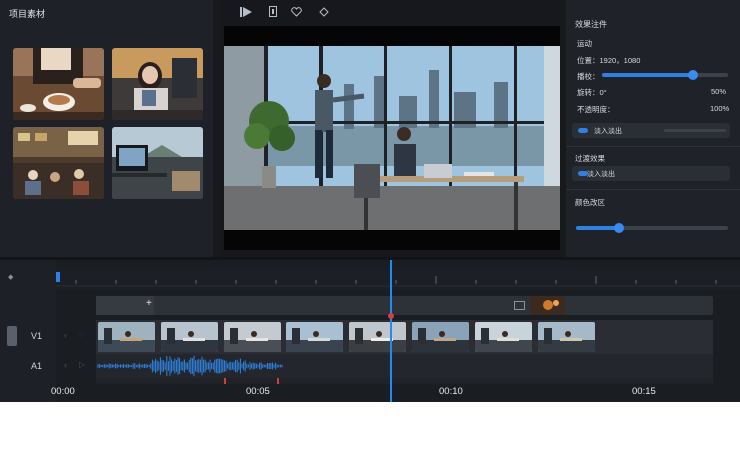 The image size is (740, 449). I want to click on timecode-10: 00:10, so click(451, 391).